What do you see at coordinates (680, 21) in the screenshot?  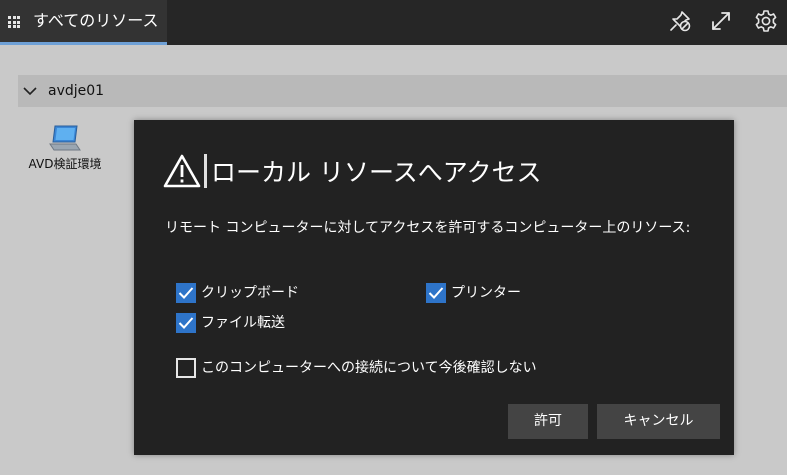 I see `unpin-icon` at bounding box center [680, 21].